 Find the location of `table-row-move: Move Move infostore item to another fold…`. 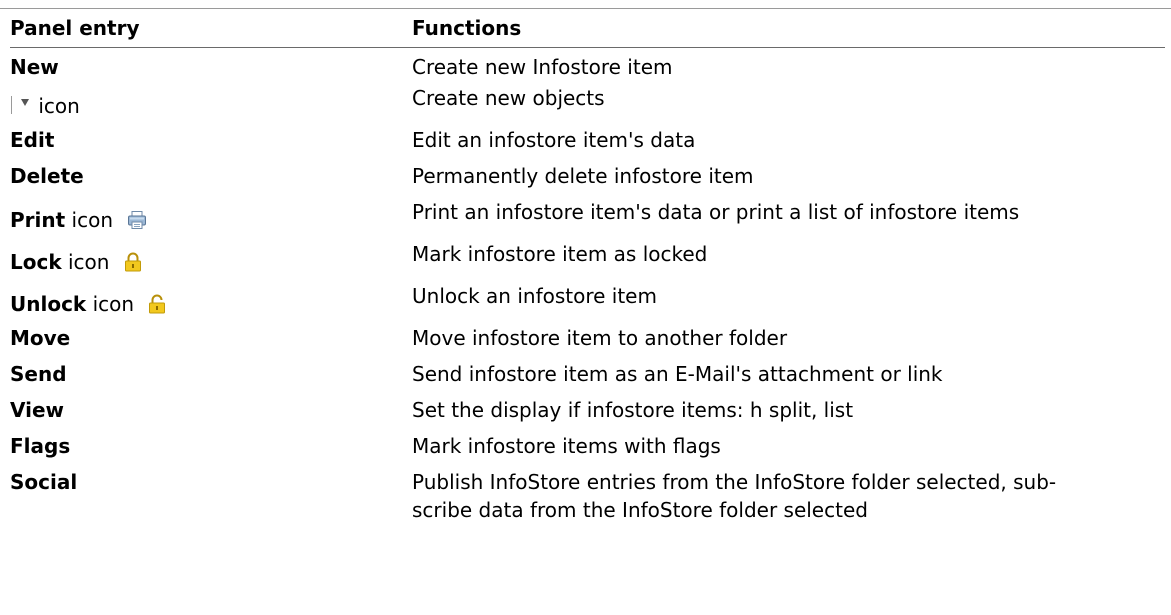

table-row-move: Move Move infostore item to another fold… is located at coordinates (587, 342).